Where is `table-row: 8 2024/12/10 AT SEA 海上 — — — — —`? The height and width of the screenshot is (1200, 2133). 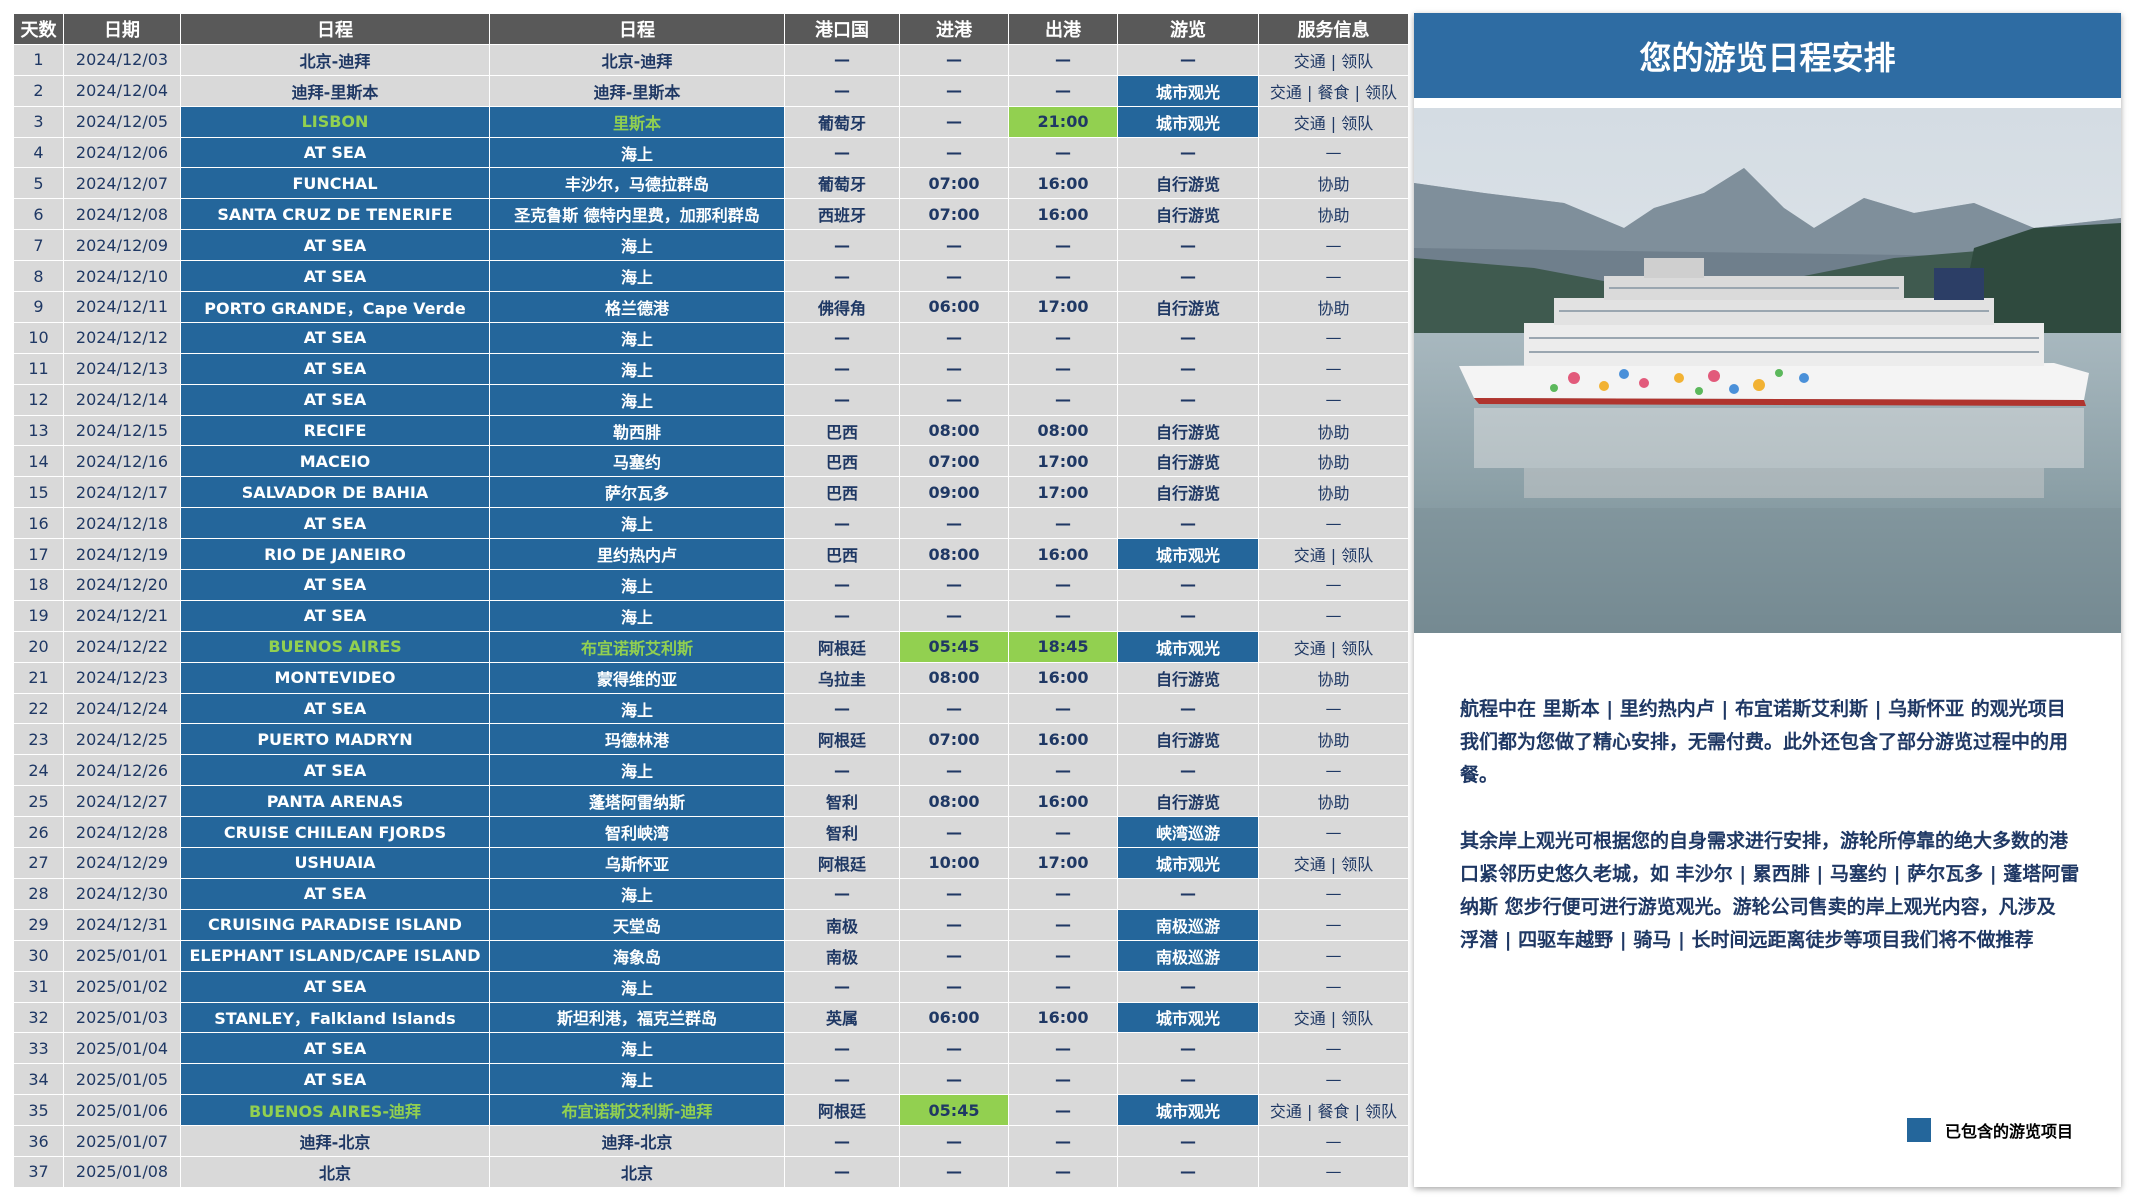 table-row: 8 2024/12/10 AT SEA 海上 — — — — — is located at coordinates (711, 276).